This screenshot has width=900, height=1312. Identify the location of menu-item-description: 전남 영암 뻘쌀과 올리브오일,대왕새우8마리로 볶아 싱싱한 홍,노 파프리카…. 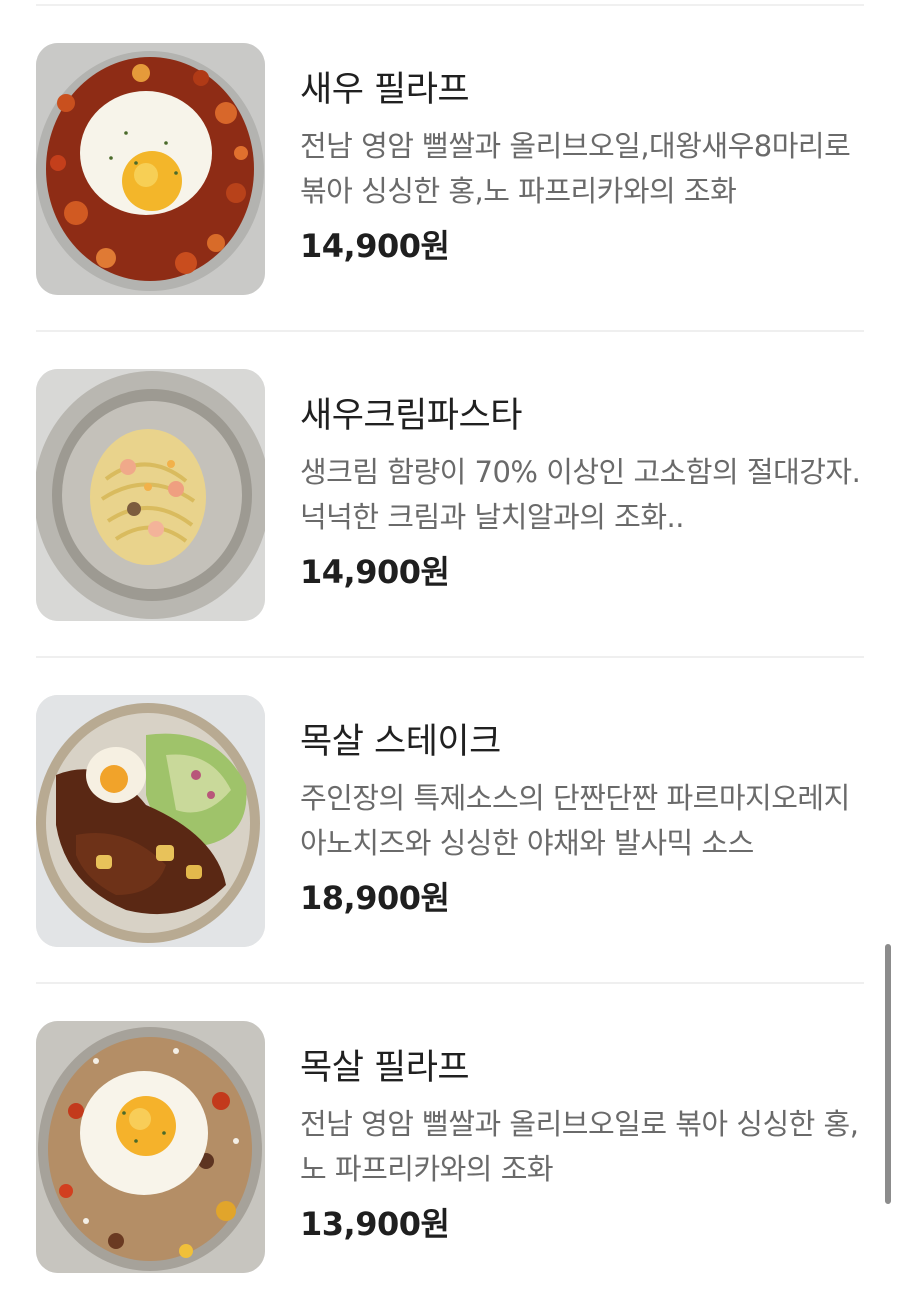
(575, 168).